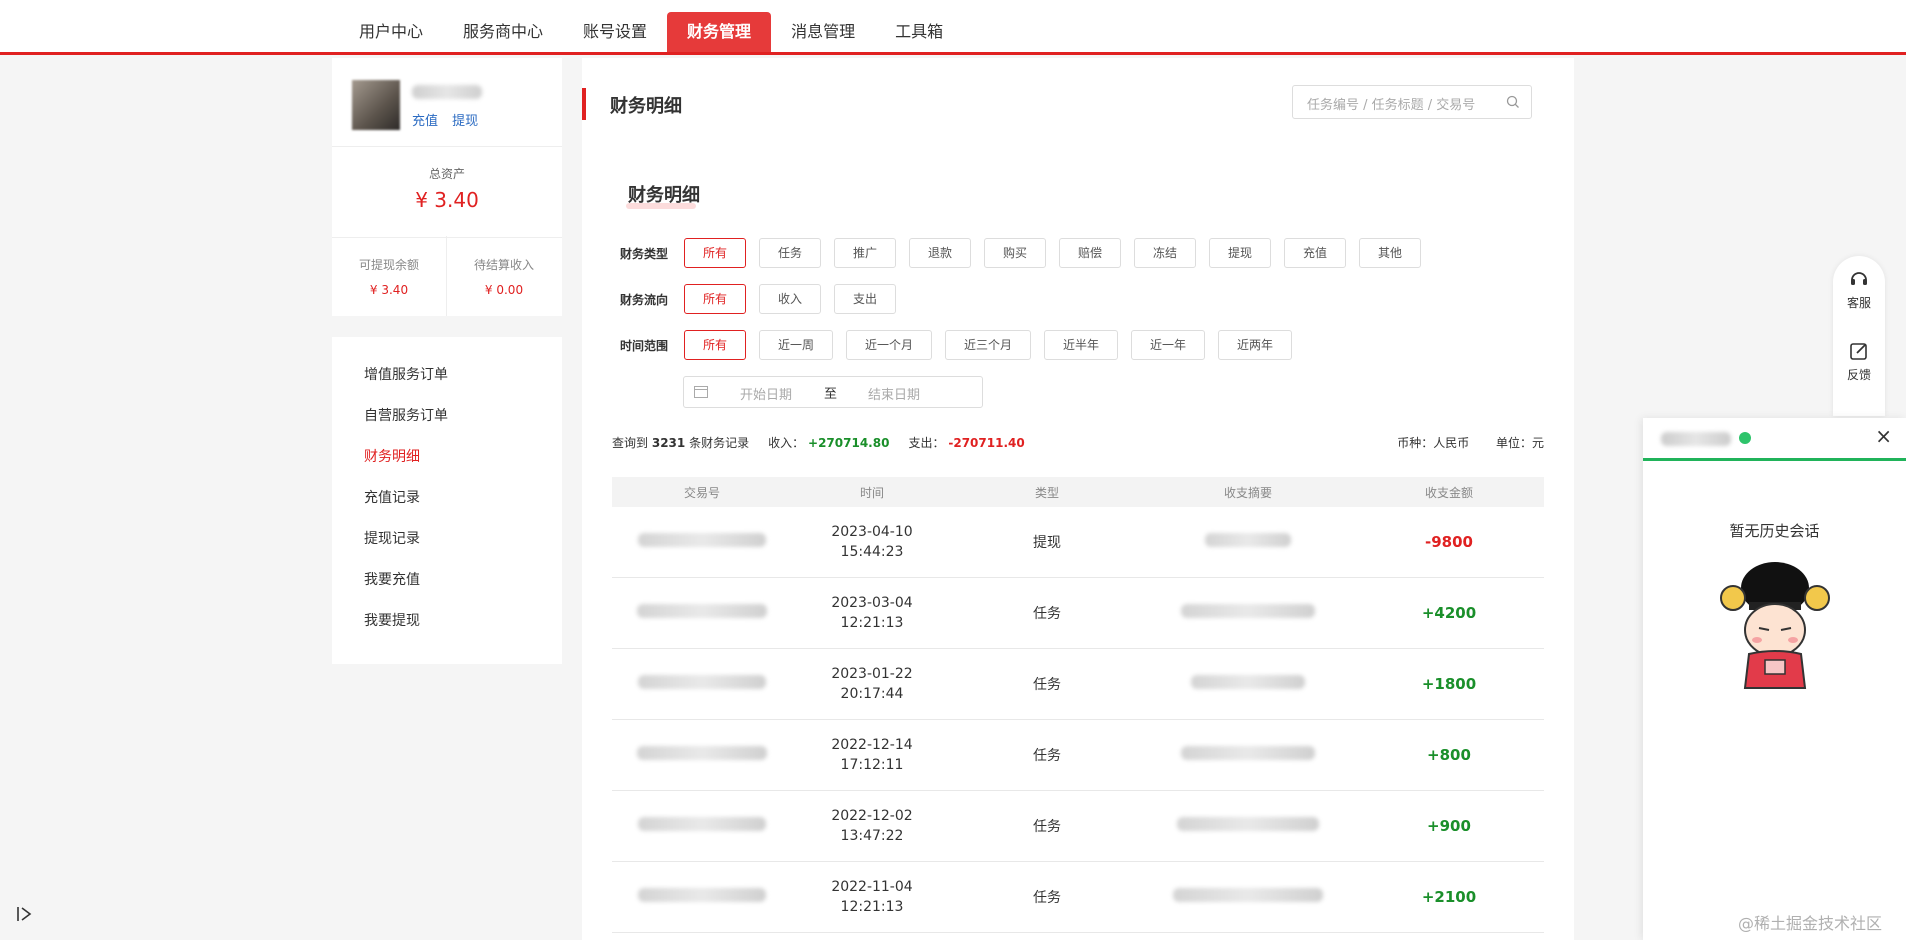 The width and height of the screenshot is (1906, 940). What do you see at coordinates (872, 613) in the screenshot?
I see `row-time: 2023-03-04 12:21:13` at bounding box center [872, 613].